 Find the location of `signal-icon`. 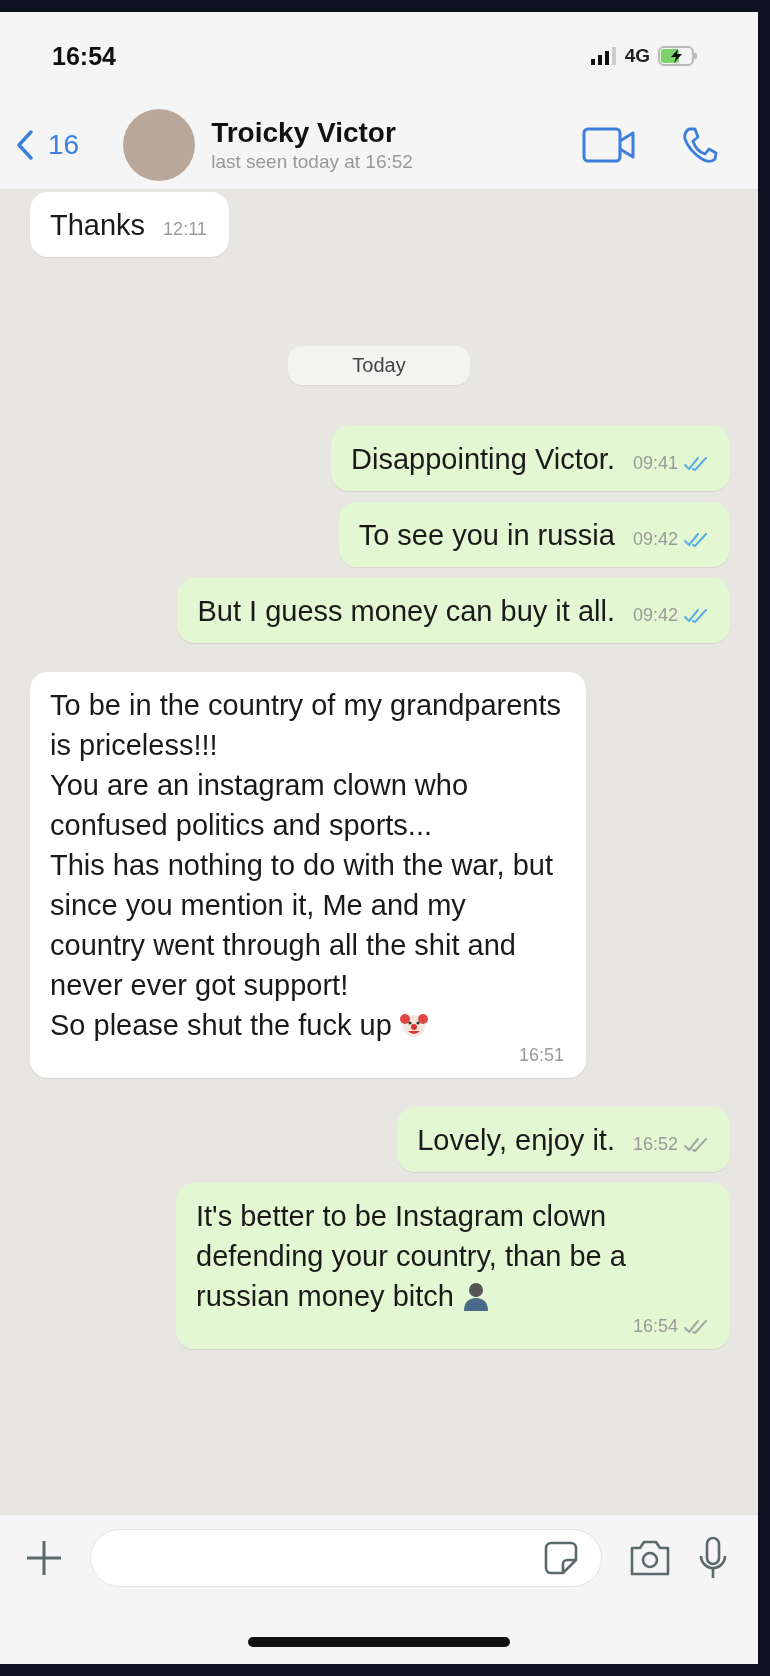

signal-icon is located at coordinates (603, 56).